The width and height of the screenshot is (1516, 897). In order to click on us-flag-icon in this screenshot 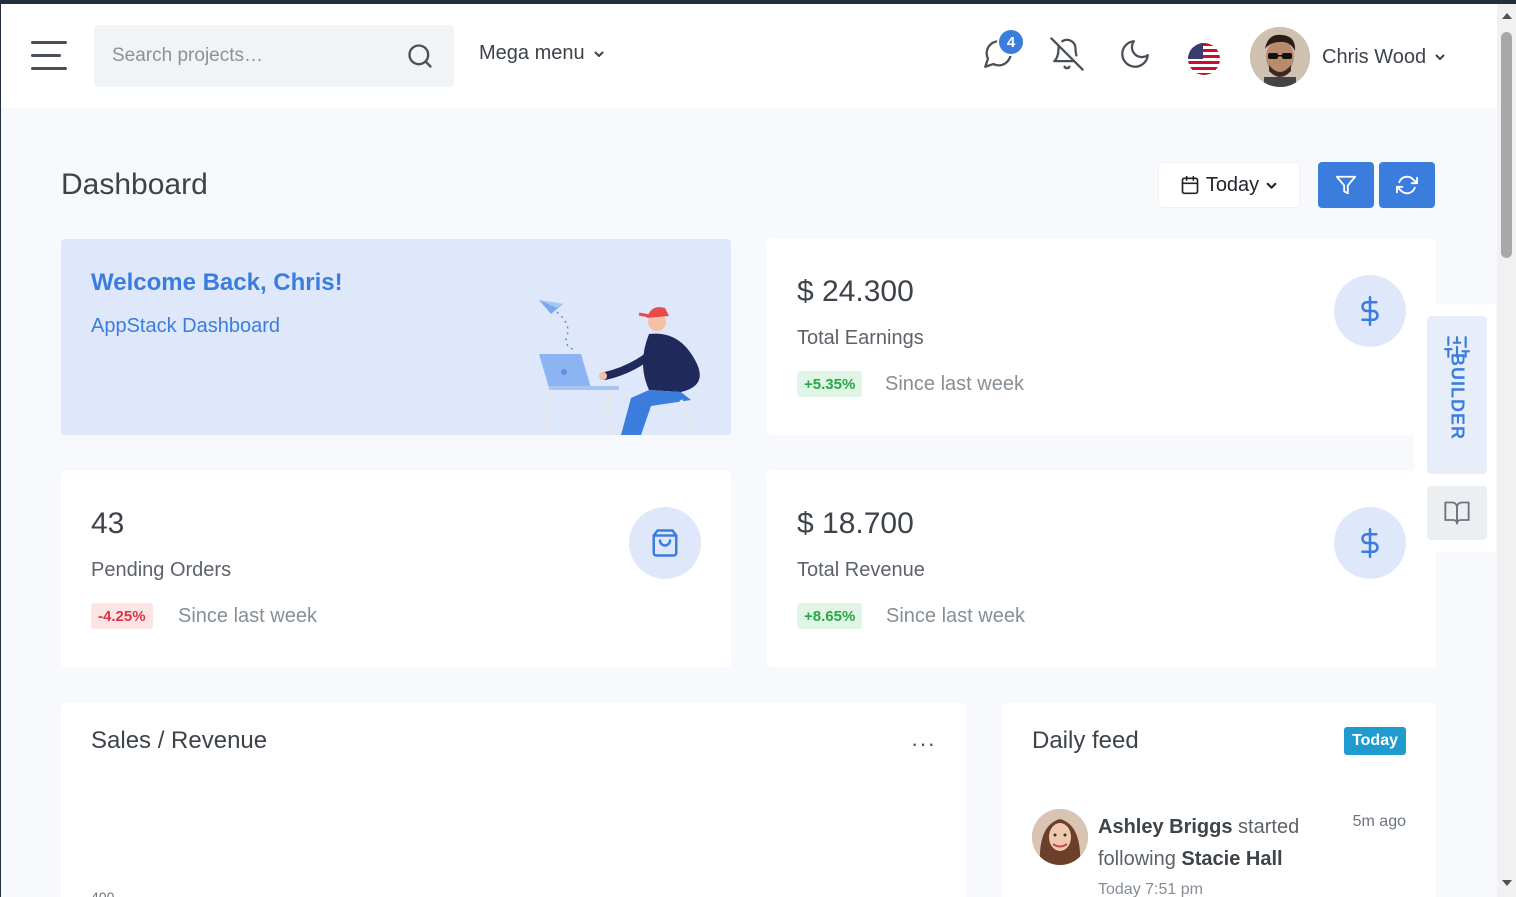, I will do `click(1204, 59)`.